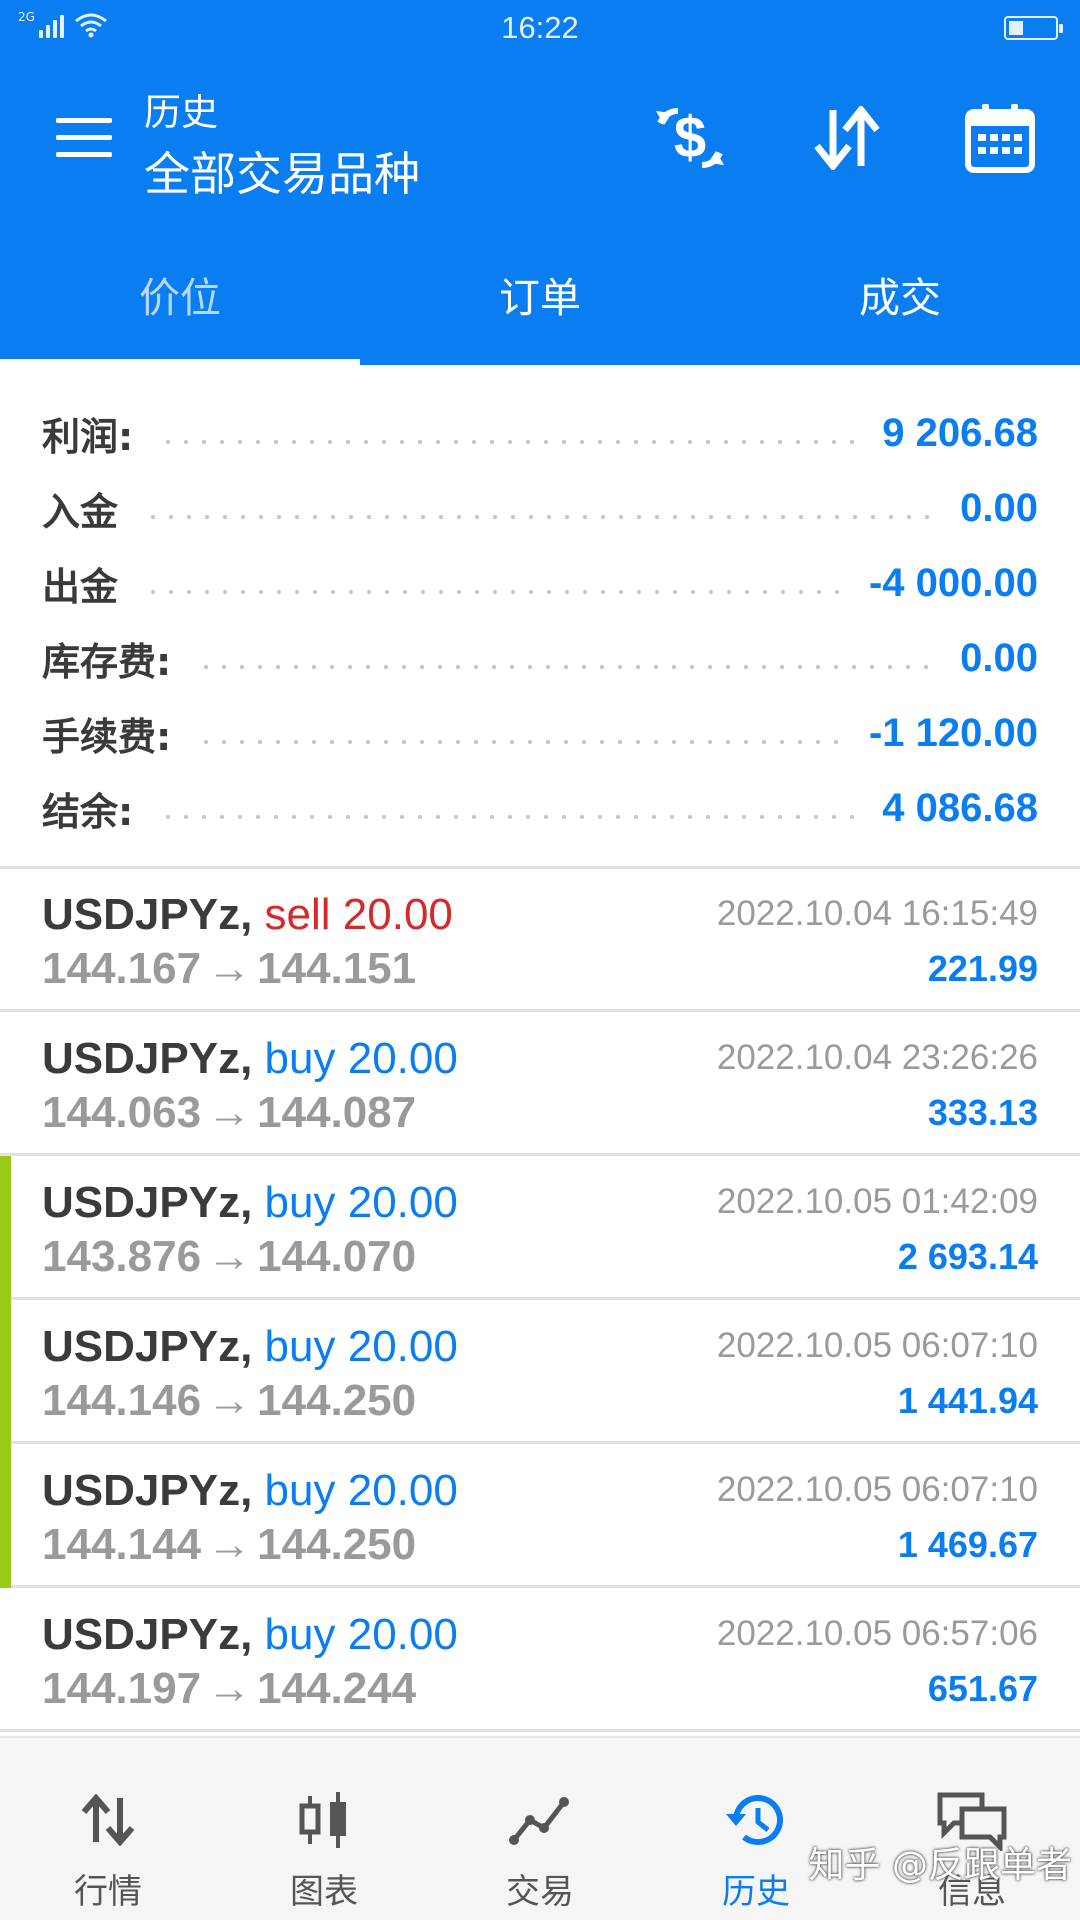  Describe the element at coordinates (88, 437) in the screenshot. I see `summary-label: 利润:` at that location.